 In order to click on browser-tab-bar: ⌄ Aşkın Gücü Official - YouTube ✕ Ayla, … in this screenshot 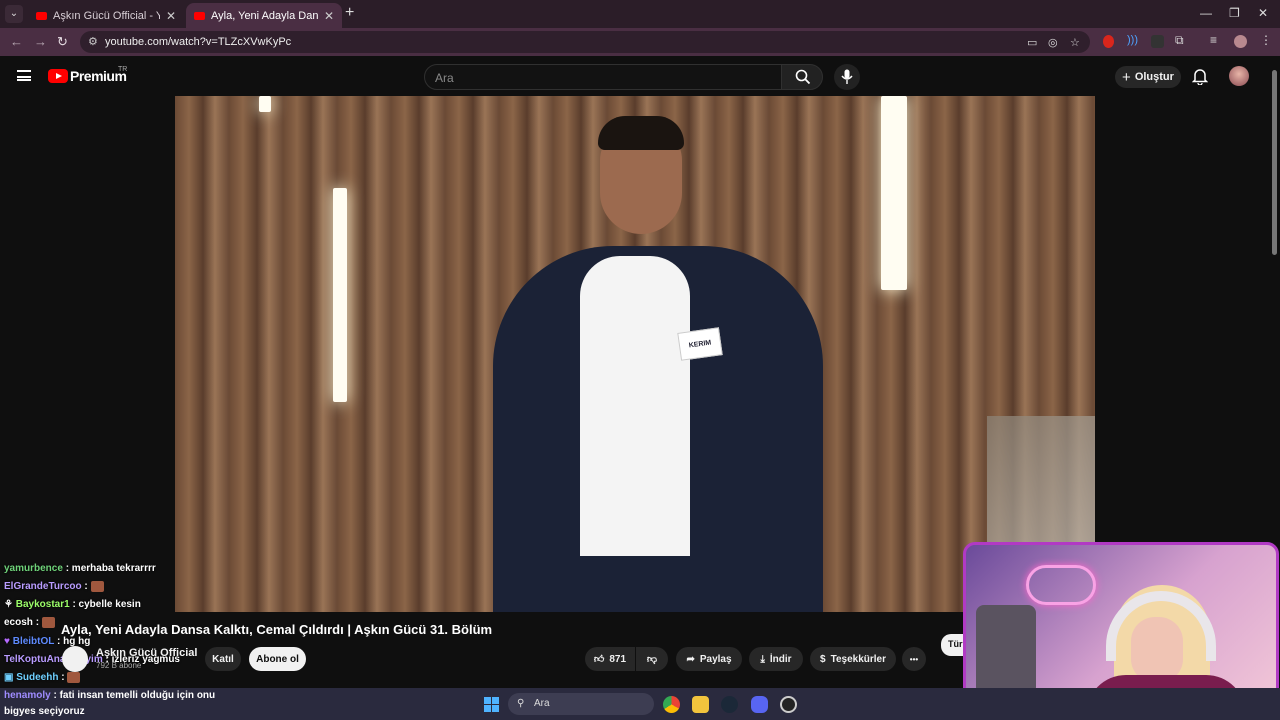, I will do `click(640, 14)`.